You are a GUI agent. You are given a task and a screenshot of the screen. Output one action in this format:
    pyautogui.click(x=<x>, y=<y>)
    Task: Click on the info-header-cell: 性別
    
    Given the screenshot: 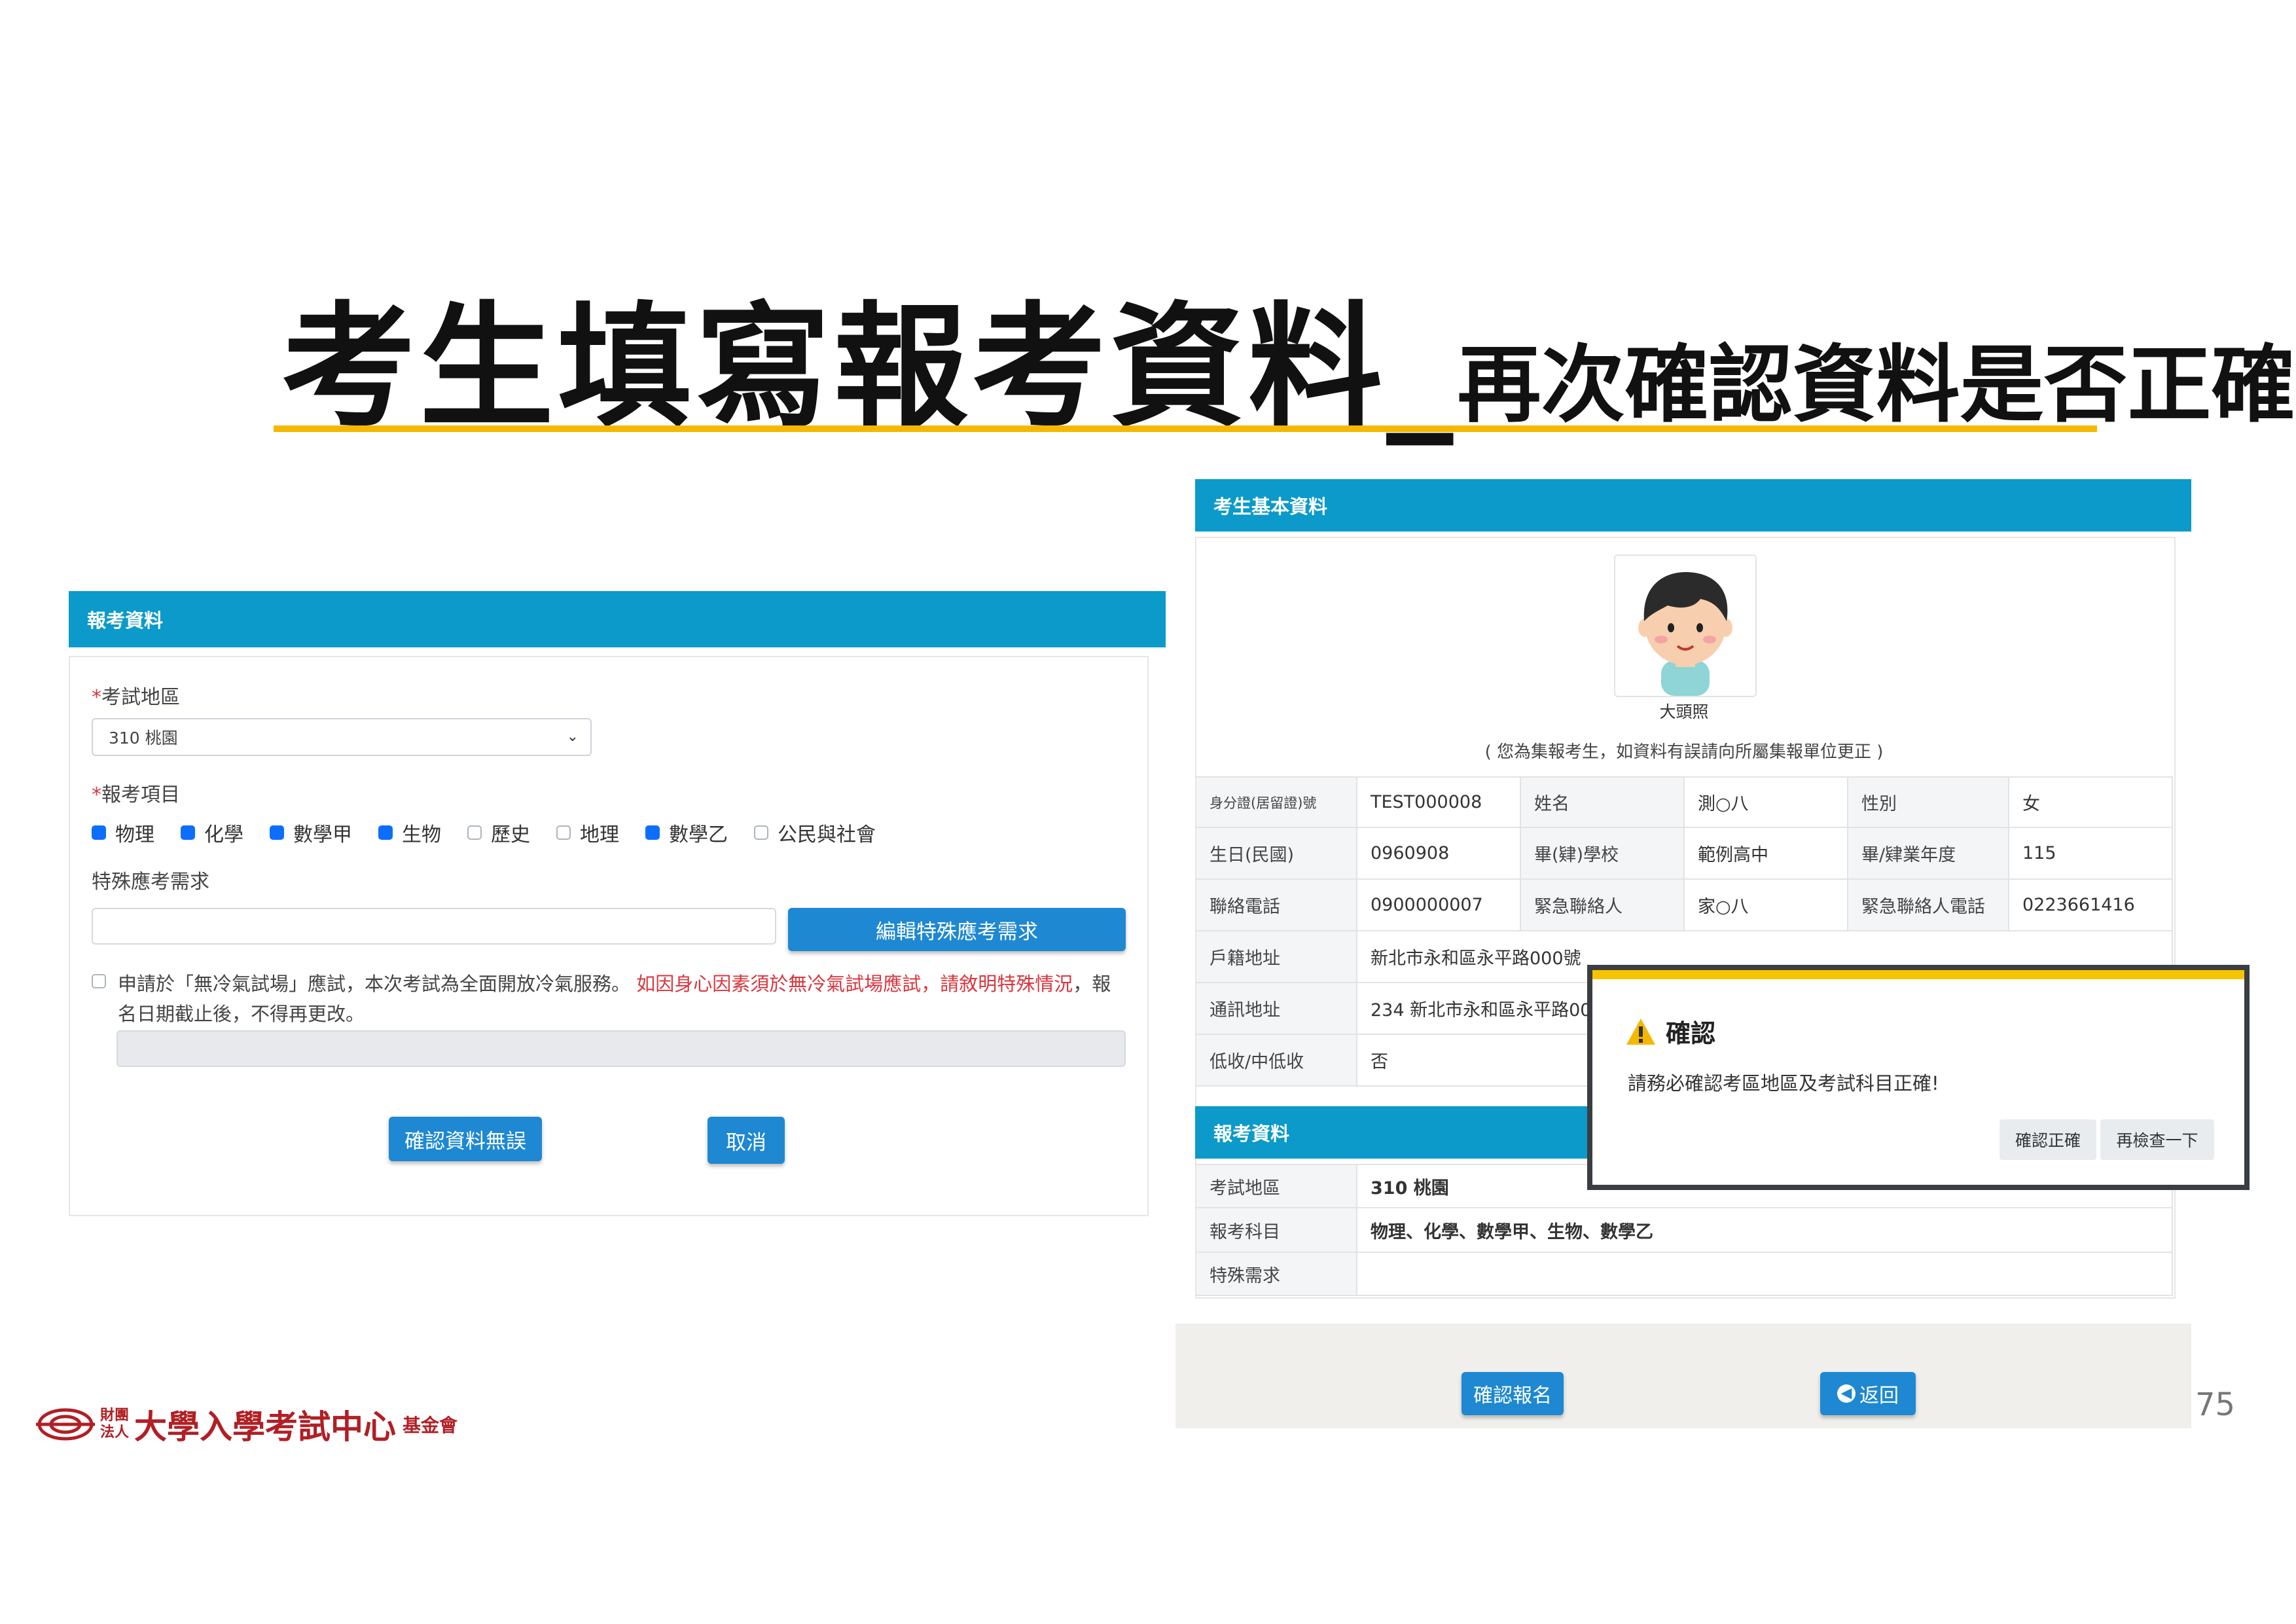 What is the action you would take?
    pyautogui.click(x=1928, y=802)
    